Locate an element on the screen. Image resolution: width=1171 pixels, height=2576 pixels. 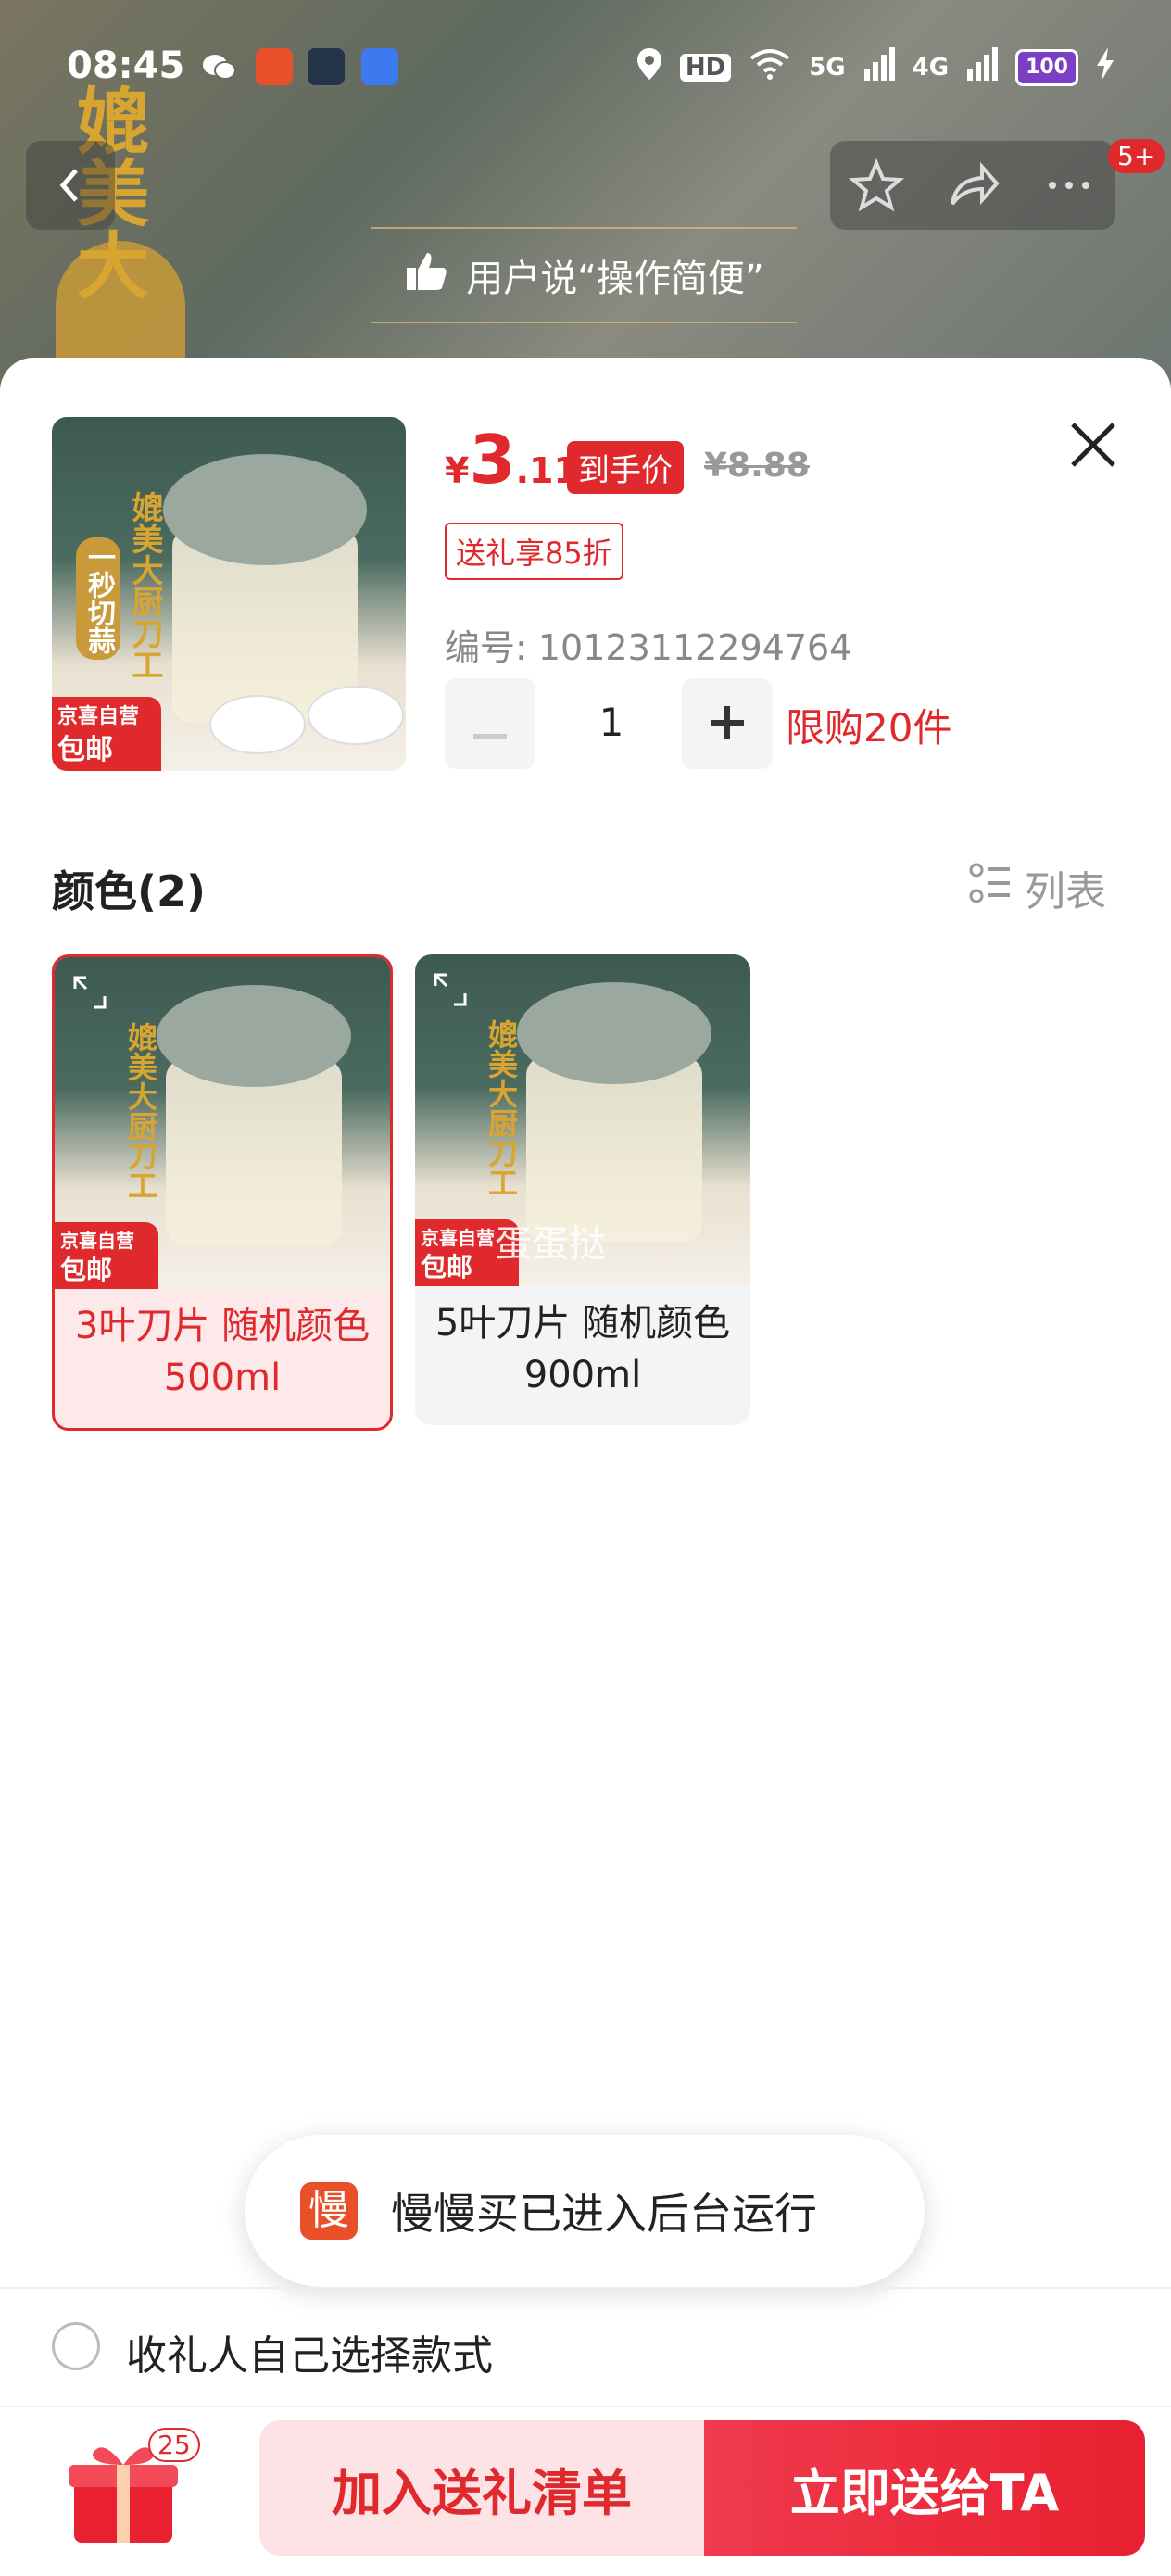
original-price: ¥8.88 is located at coordinates (757, 466).